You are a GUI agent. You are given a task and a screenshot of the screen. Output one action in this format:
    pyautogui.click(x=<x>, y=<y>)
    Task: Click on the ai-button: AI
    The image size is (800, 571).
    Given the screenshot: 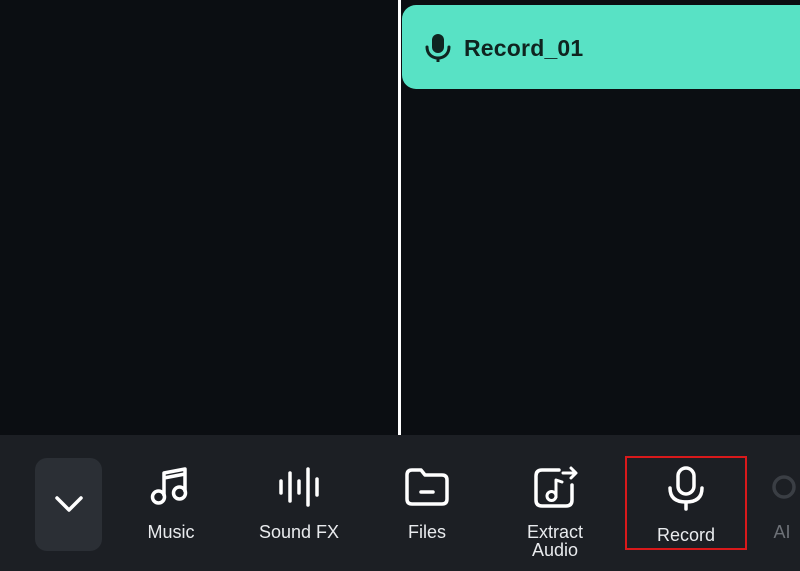 What is the action you would take?
    pyautogui.click(x=780, y=509)
    